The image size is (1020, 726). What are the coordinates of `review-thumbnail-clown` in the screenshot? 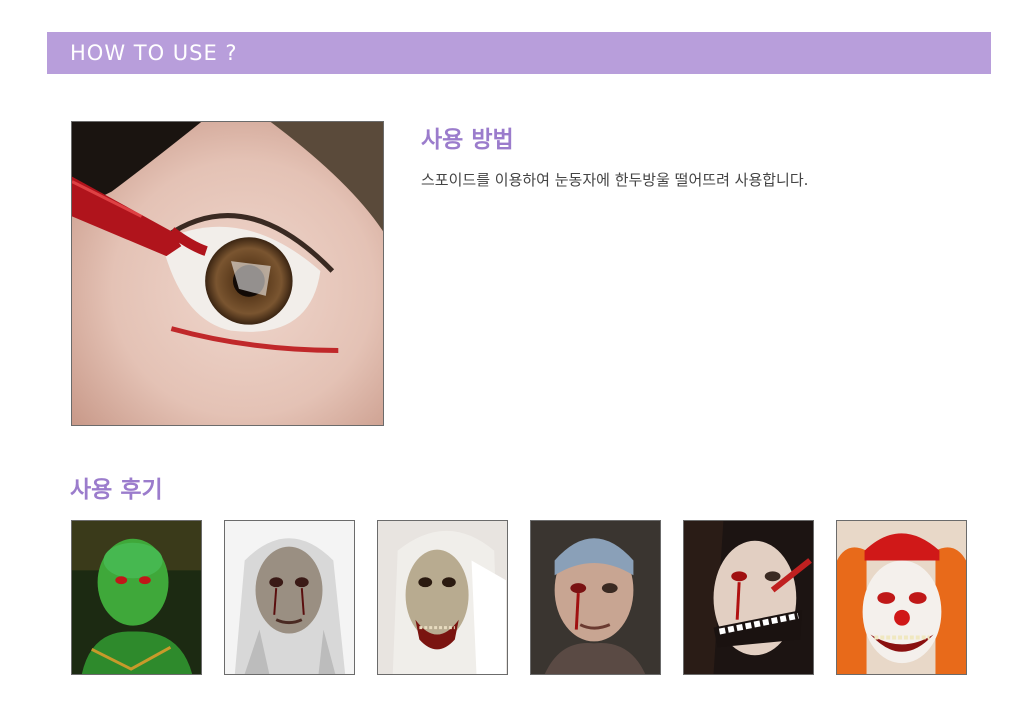 It's located at (901, 597).